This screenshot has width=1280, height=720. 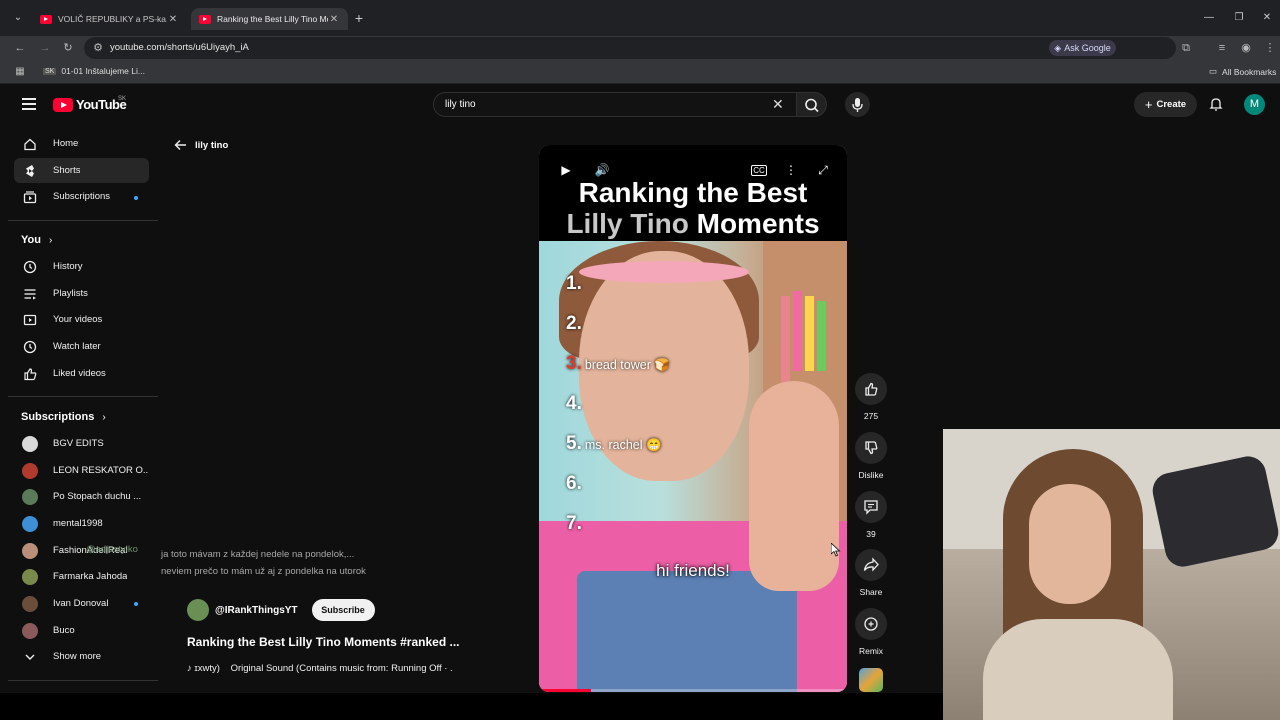 I want to click on channel-row: @IRankThingsYT Subscribe, so click(x=281, y=610).